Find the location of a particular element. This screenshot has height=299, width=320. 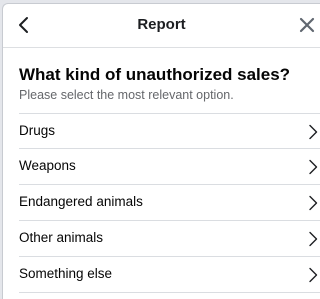

close-button is located at coordinates (307, 25).